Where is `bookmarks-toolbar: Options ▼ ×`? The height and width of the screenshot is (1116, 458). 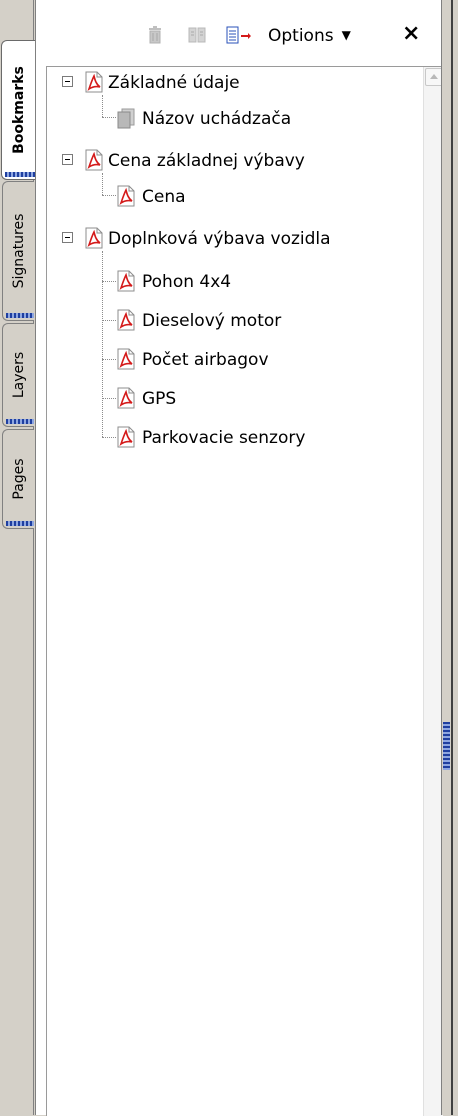
bookmarks-toolbar: Options ▼ × is located at coordinates (239, 33).